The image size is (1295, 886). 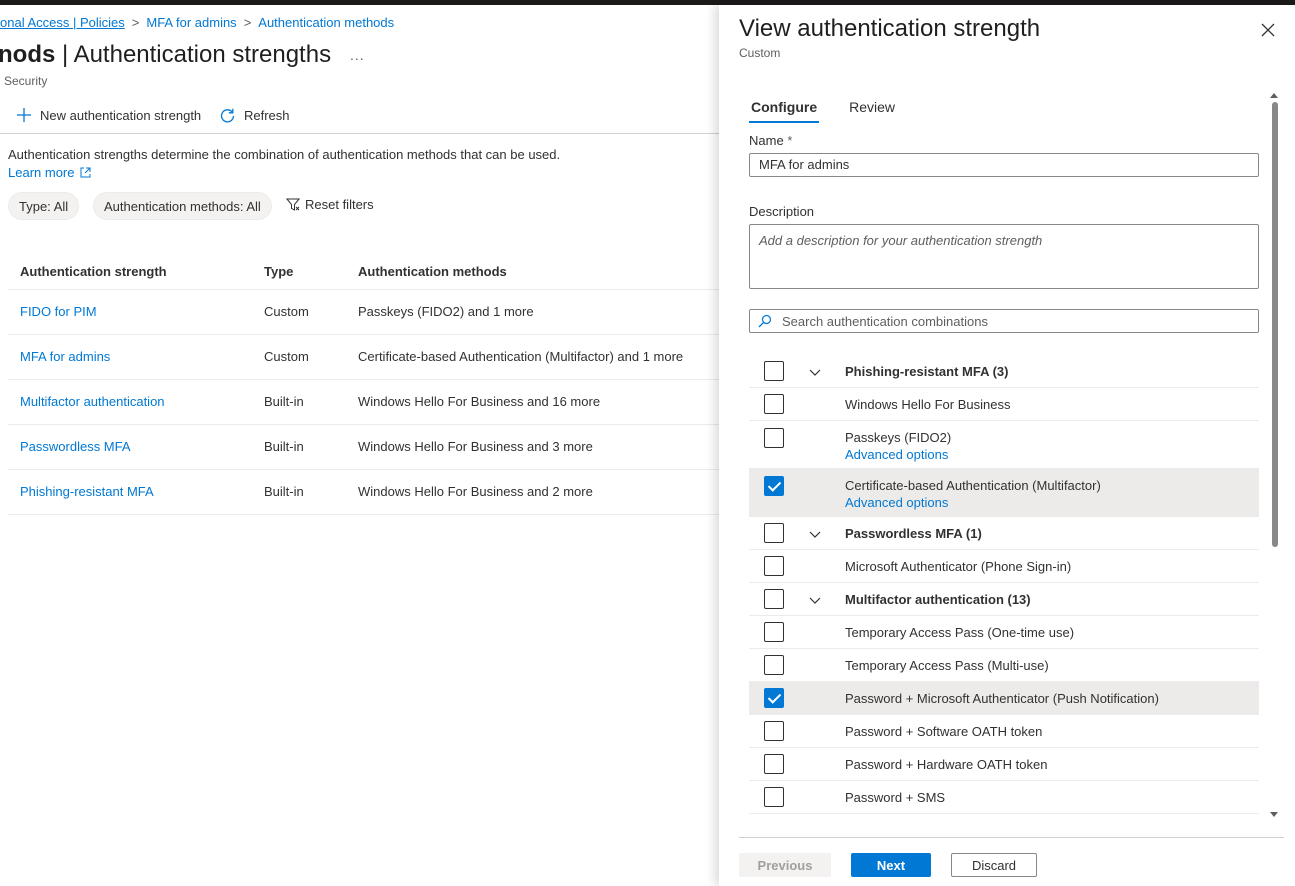 I want to click on scroll-down-icon, so click(x=1274, y=815).